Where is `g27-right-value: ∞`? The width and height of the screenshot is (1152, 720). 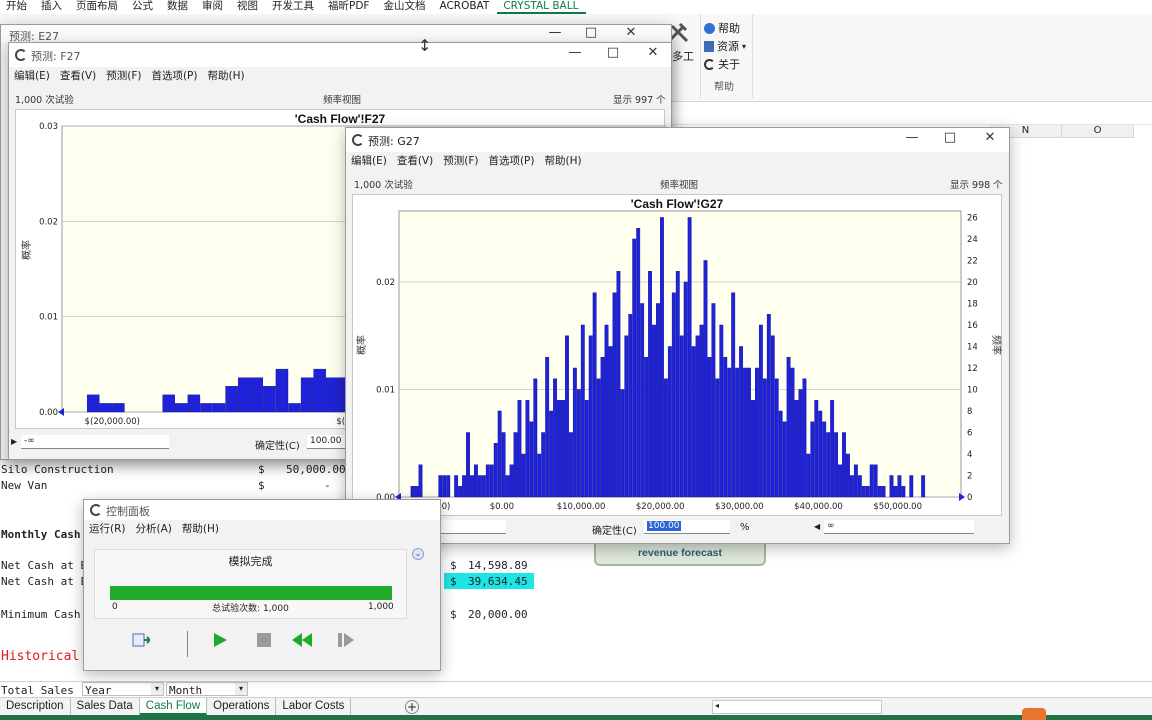 g27-right-value: ∞ is located at coordinates (899, 527).